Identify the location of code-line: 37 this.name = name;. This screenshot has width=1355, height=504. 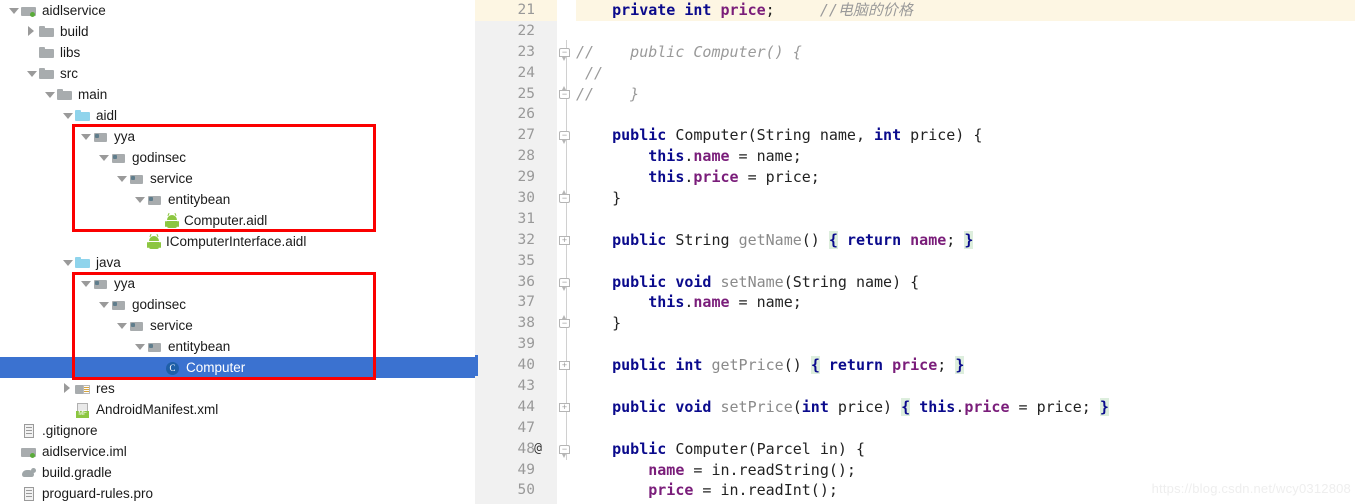
(915, 302).